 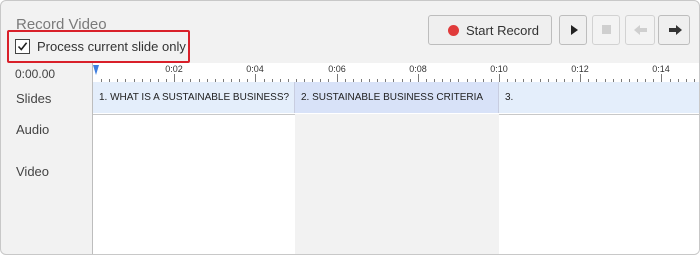 I want to click on ruler-tick-label: 0:12, so click(x=580, y=69).